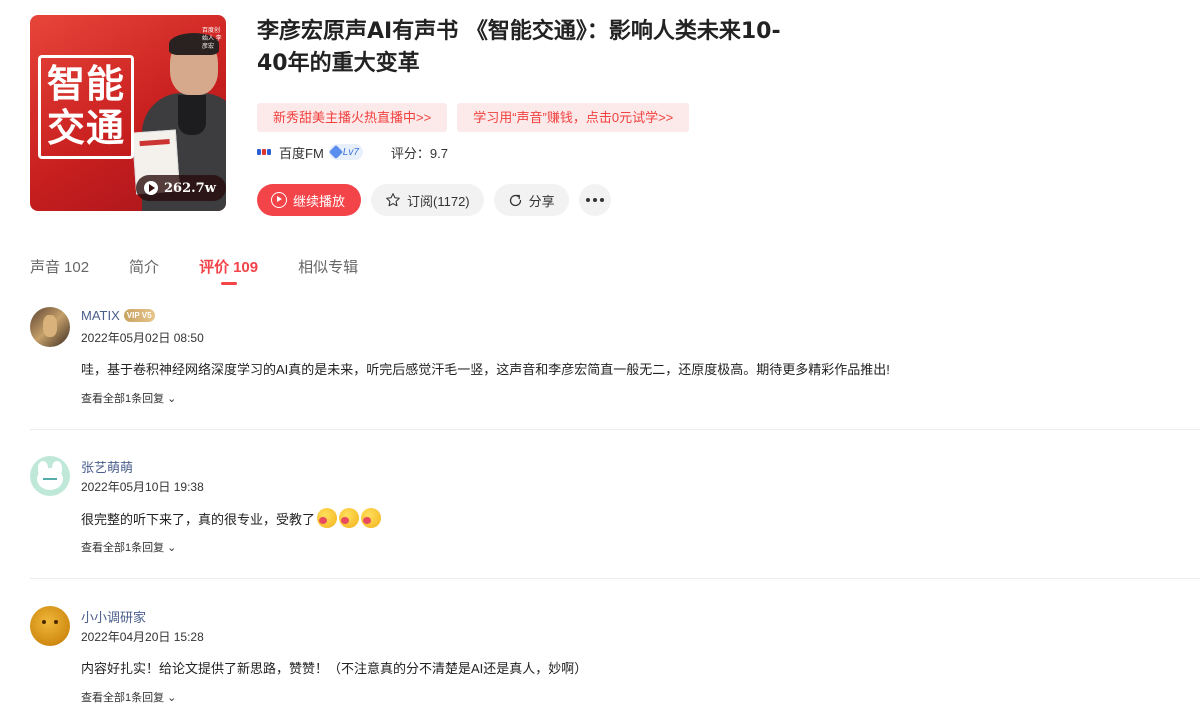 This screenshot has width=1200, height=723. What do you see at coordinates (214, 267) in the screenshot?
I see `tab-label: 评价` at bounding box center [214, 267].